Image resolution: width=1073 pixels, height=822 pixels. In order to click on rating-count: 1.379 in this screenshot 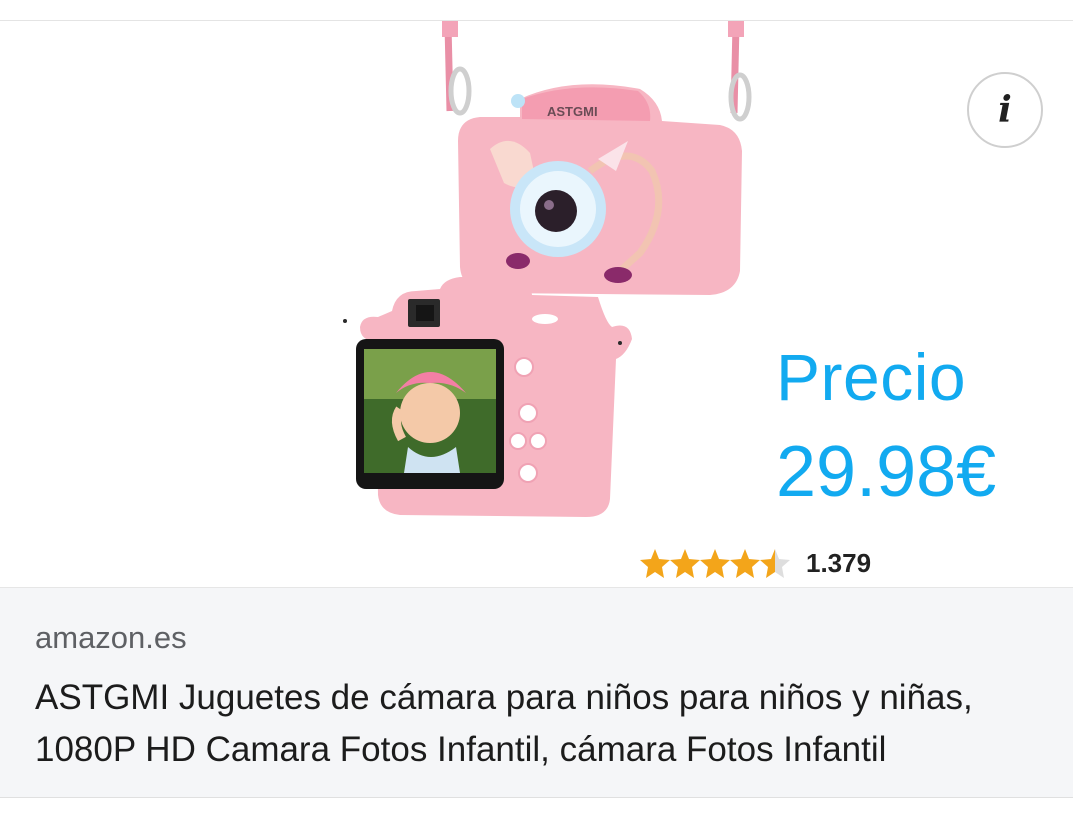, I will do `click(839, 562)`.